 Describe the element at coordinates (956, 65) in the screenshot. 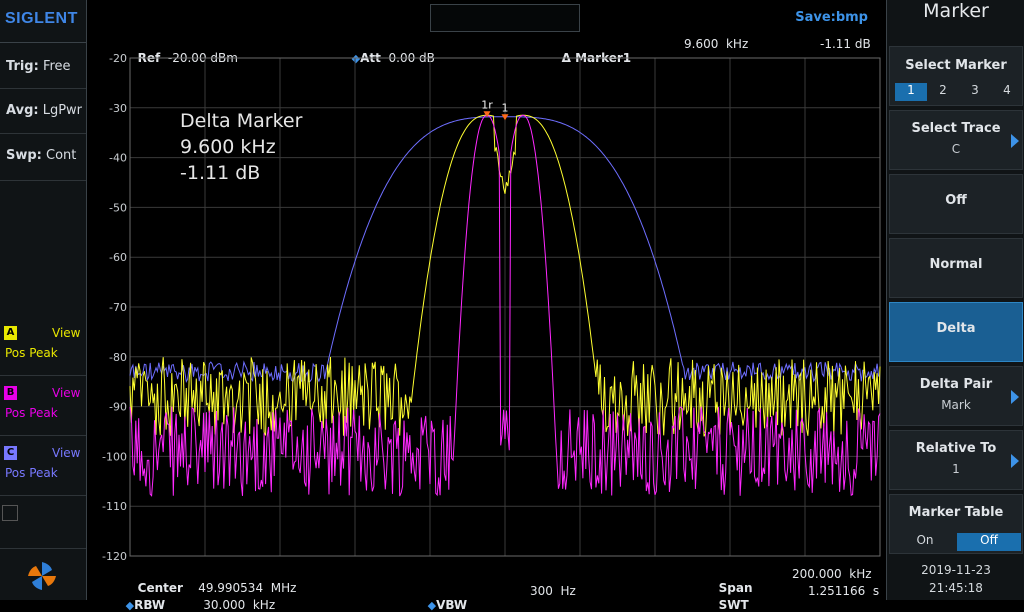

I see `select-marker-label: Select Marker` at that location.